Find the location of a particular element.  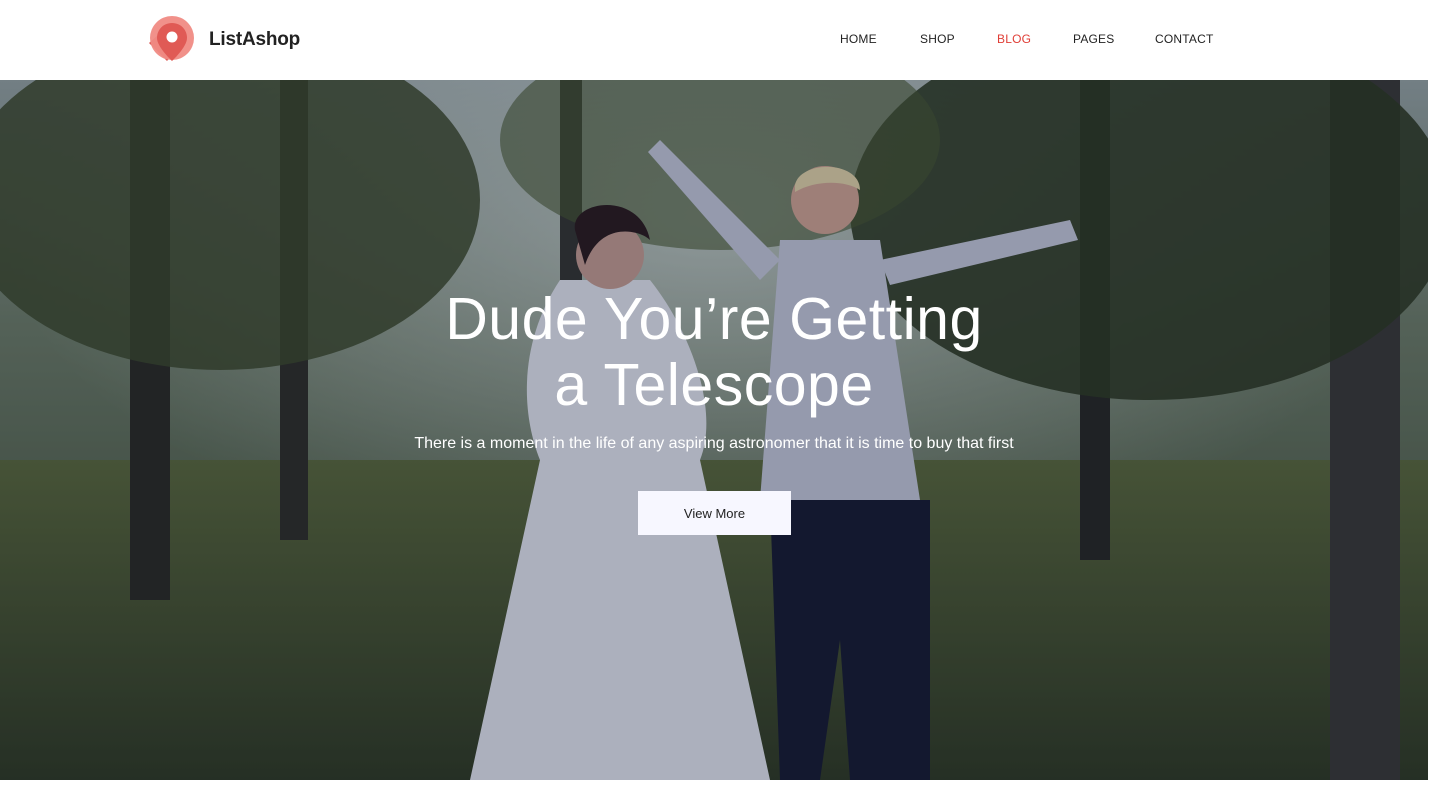

hero-title: Dude You’re Getting a Telescope is located at coordinates (714, 352).